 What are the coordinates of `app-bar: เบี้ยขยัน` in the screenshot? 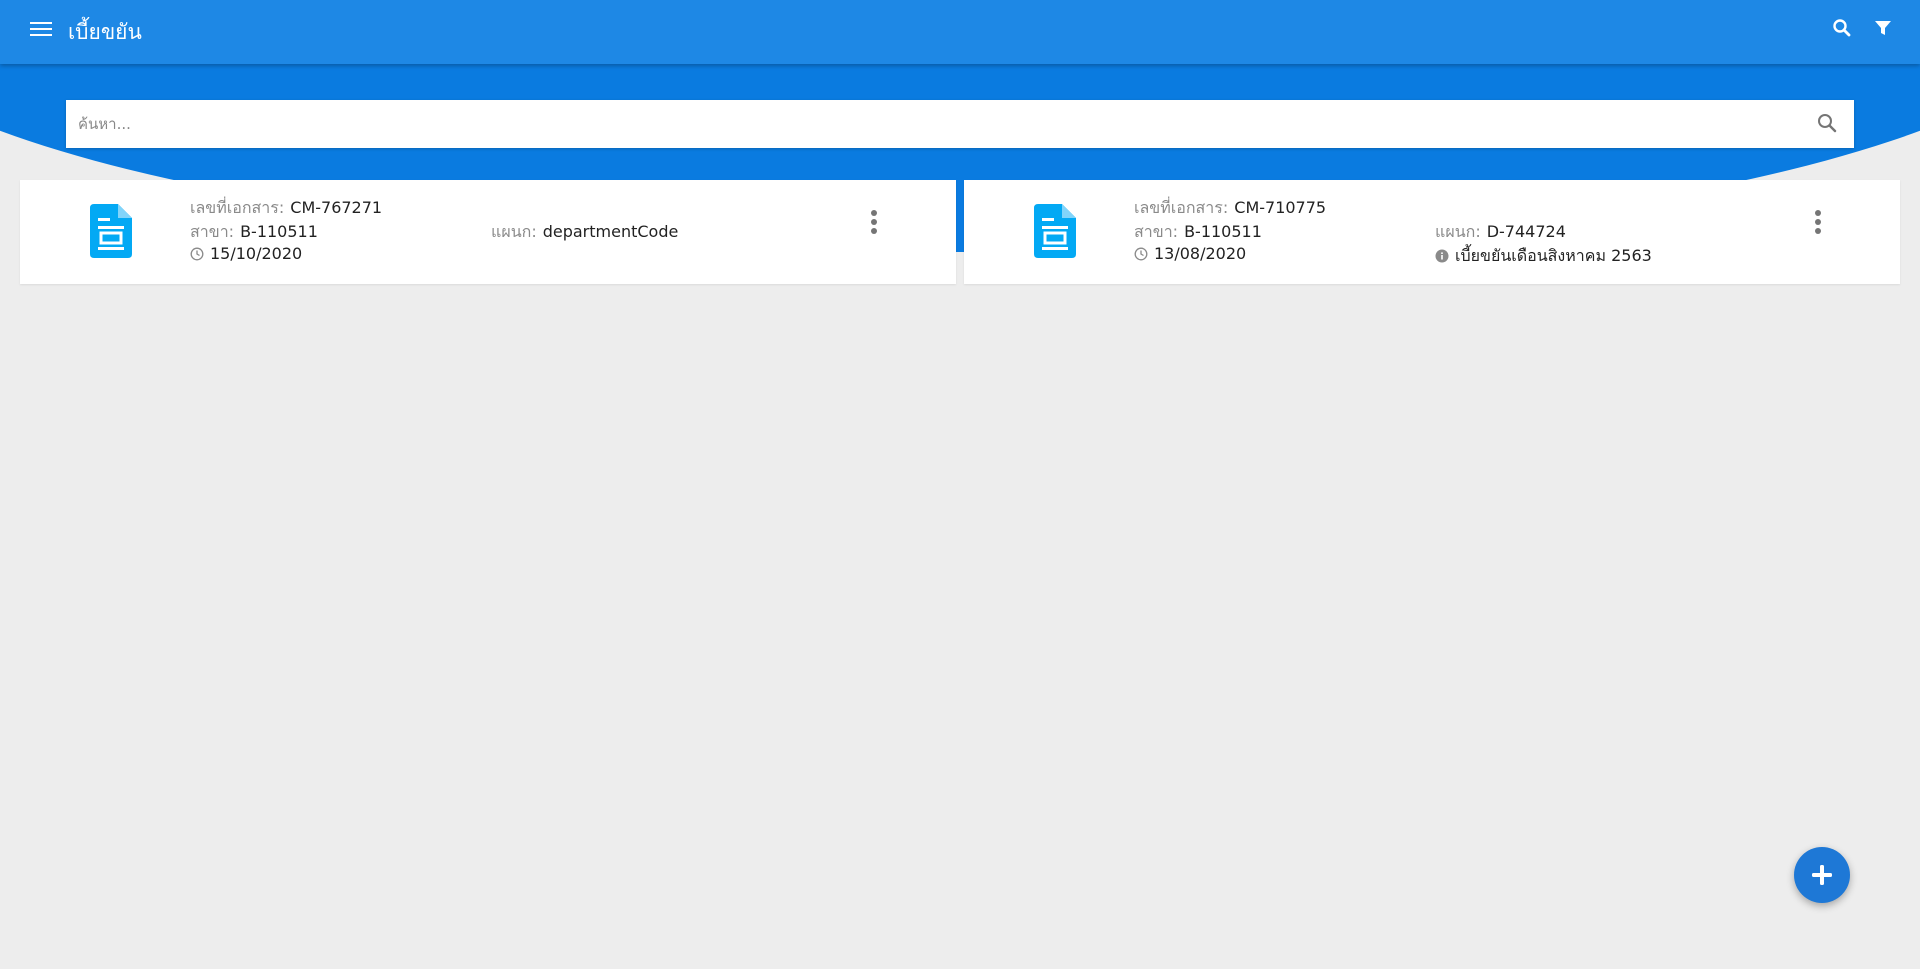 It's located at (960, 32).